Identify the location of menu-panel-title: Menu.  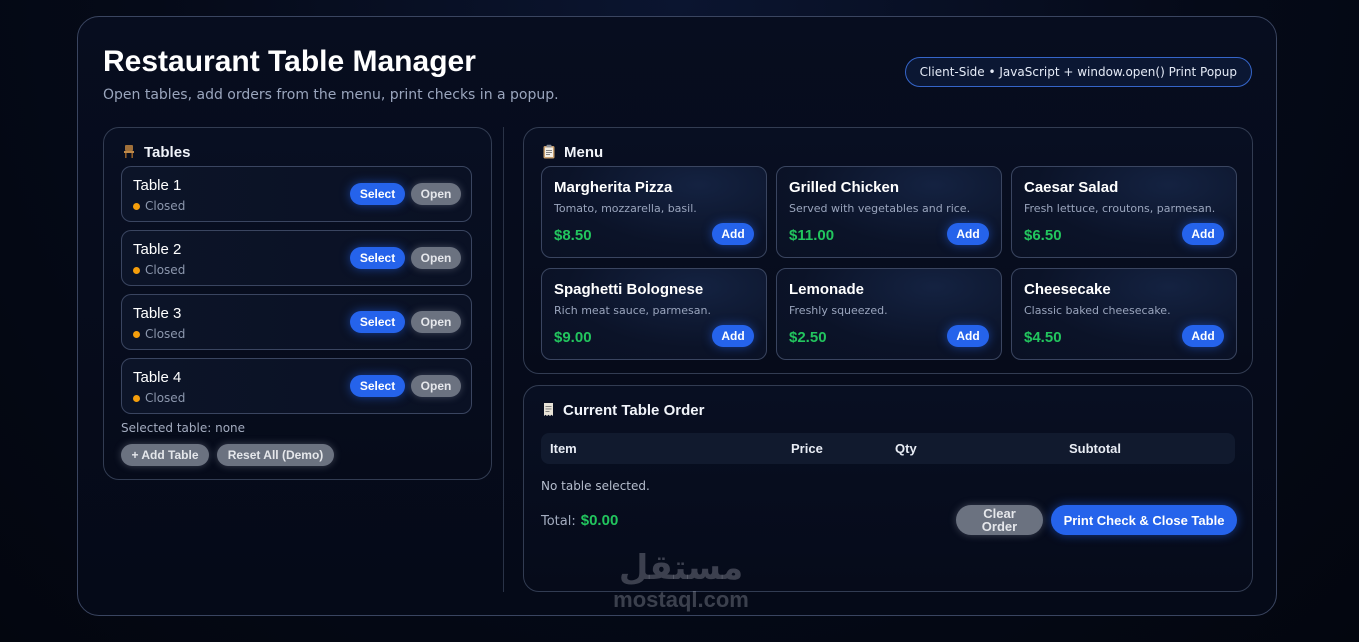
(572, 152).